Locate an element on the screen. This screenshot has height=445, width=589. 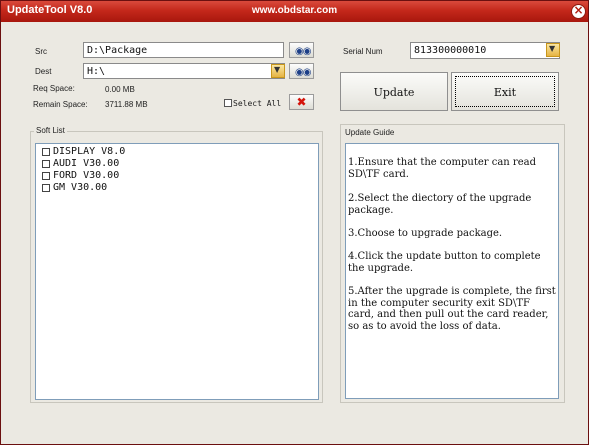
item-label: GM V30.00 is located at coordinates (80, 187).